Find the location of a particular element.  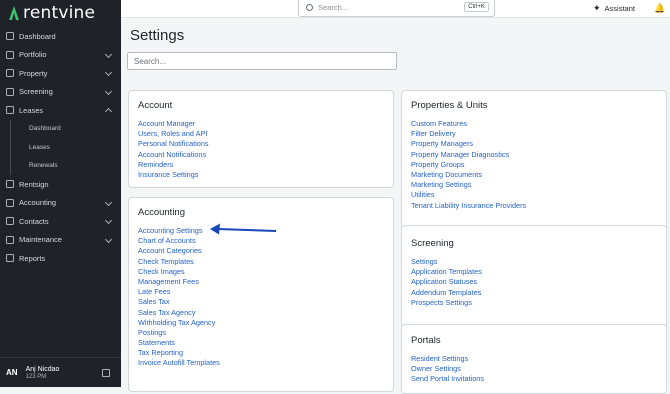

link-custom-features: Custom Features is located at coordinates (468, 124).